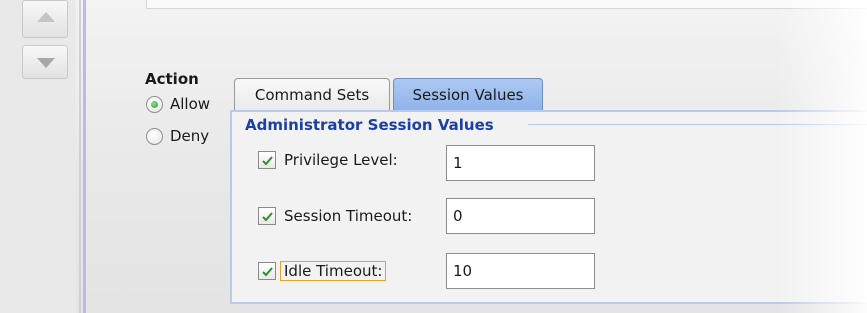  I want to click on privilege-level-label: Privilege Level:, so click(341, 160).